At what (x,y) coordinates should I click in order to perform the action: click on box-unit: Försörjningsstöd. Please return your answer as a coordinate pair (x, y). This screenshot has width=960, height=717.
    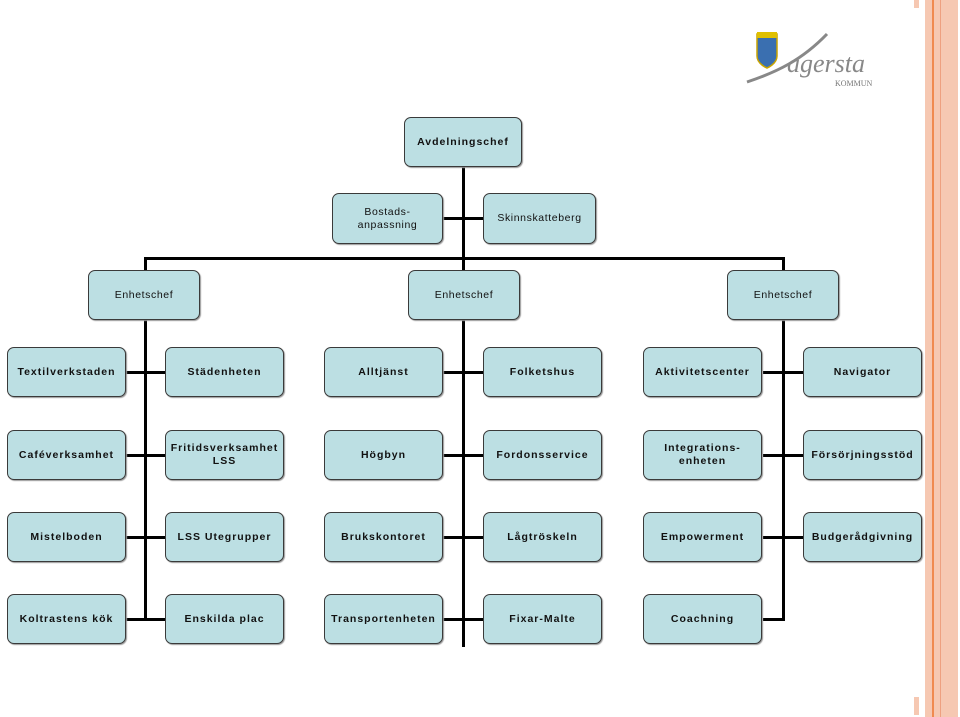
    Looking at the image, I should click on (862, 455).